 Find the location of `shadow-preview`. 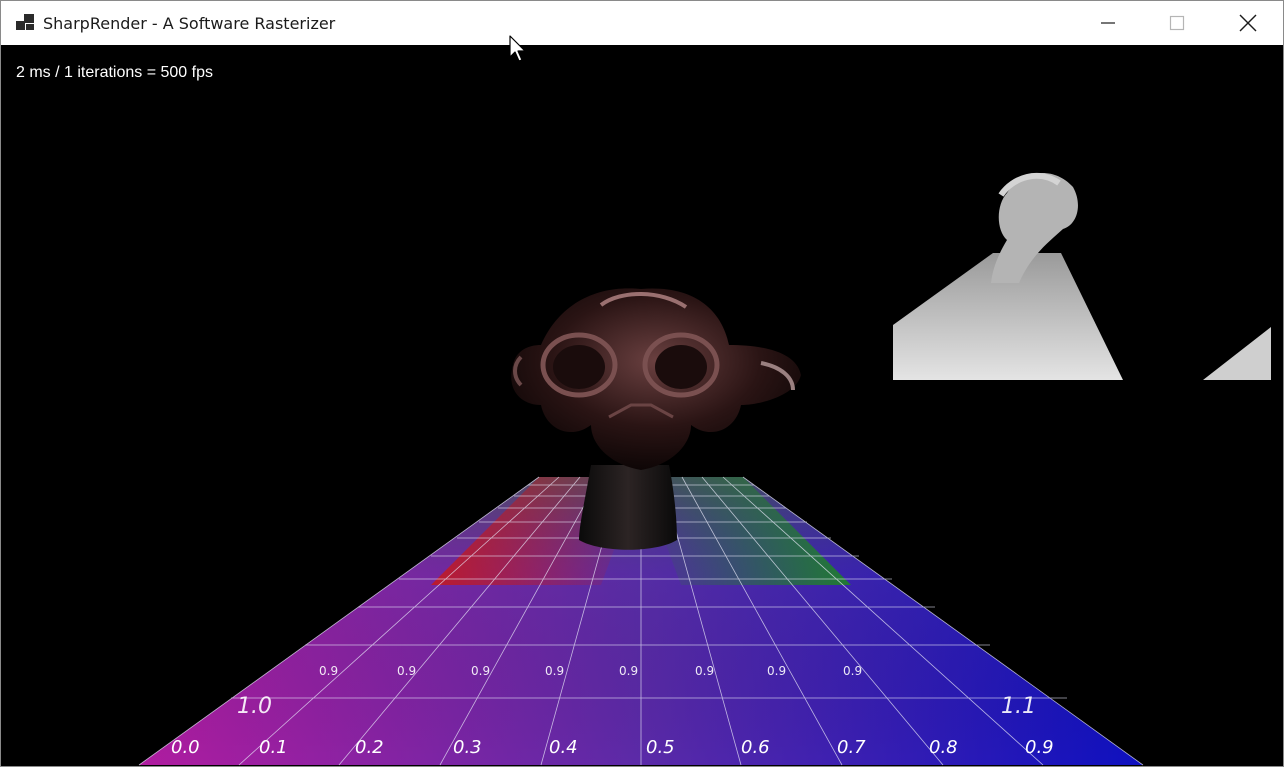

shadow-preview is located at coordinates (1082, 276).